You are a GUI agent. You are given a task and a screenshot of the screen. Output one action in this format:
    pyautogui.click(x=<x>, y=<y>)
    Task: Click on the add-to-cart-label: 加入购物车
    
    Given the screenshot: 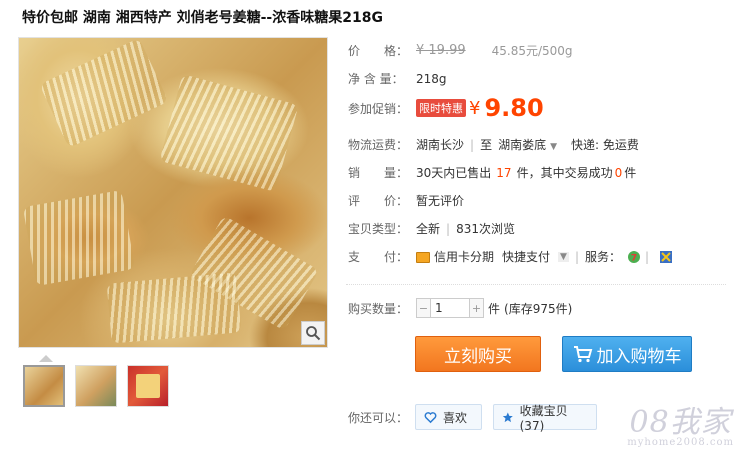 What is the action you would take?
    pyautogui.click(x=639, y=356)
    